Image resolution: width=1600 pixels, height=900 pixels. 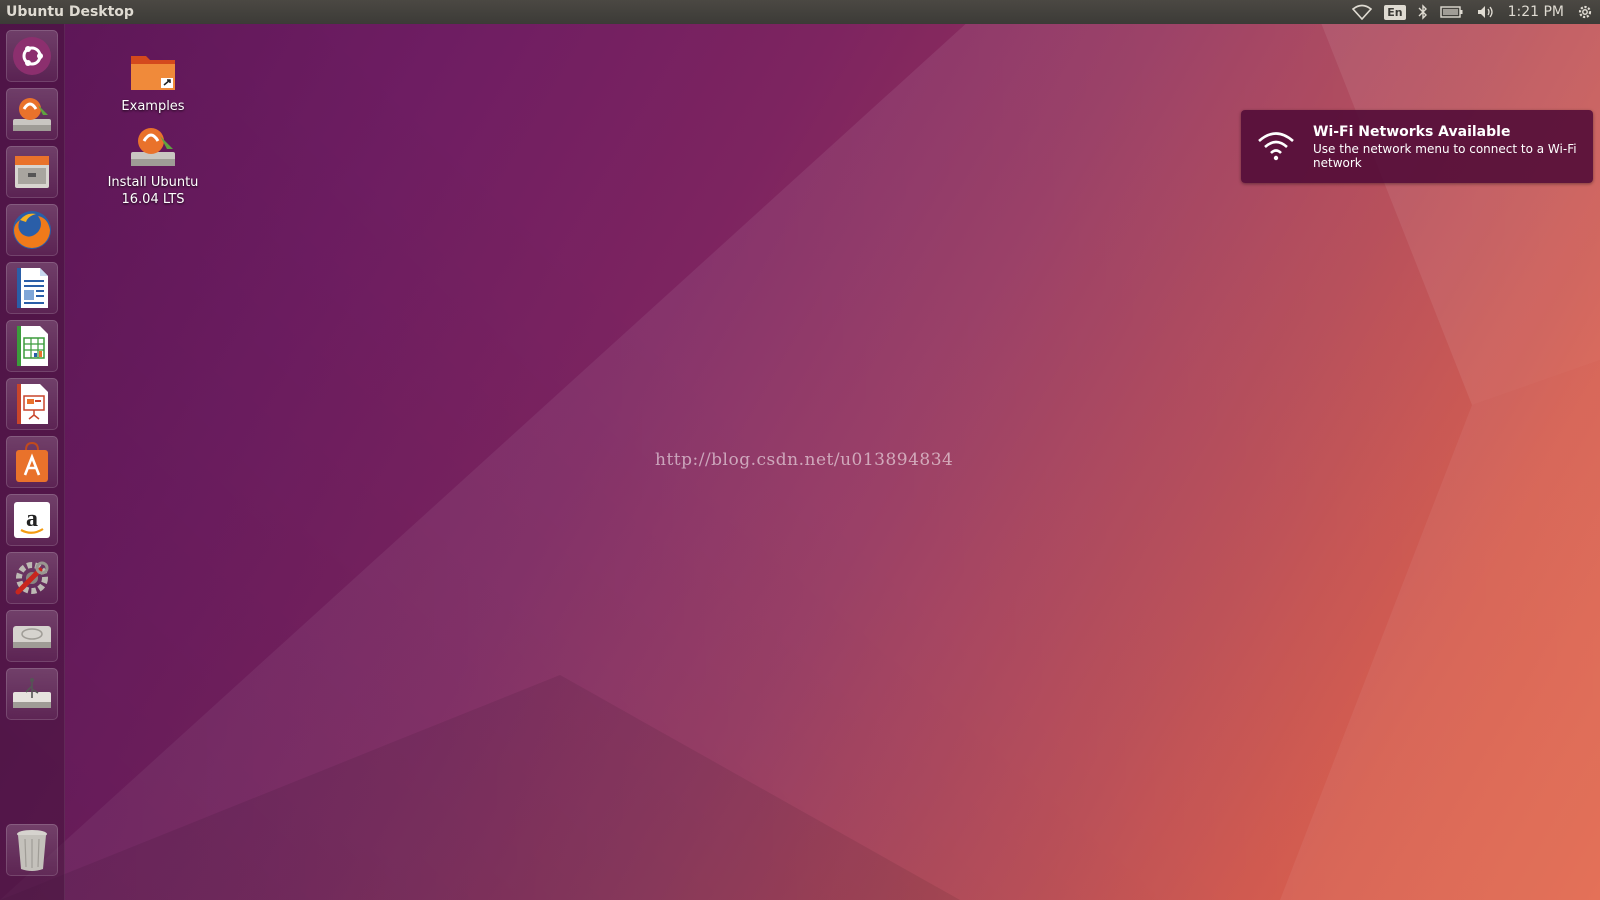 I want to click on keyboard-language-icon: En, so click(x=1395, y=12).